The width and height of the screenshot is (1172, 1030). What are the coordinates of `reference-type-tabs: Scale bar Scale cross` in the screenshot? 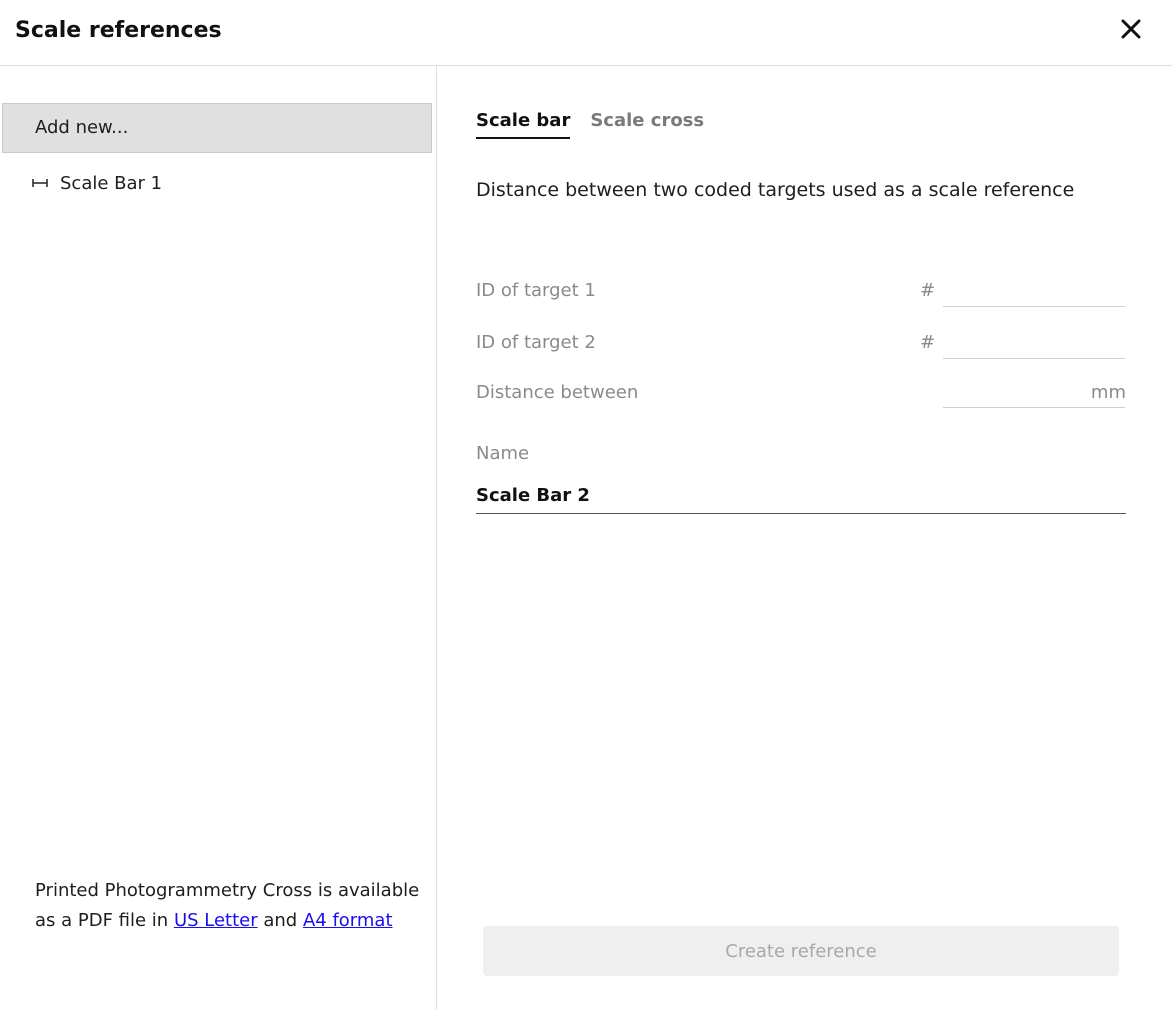 It's located at (590, 124).